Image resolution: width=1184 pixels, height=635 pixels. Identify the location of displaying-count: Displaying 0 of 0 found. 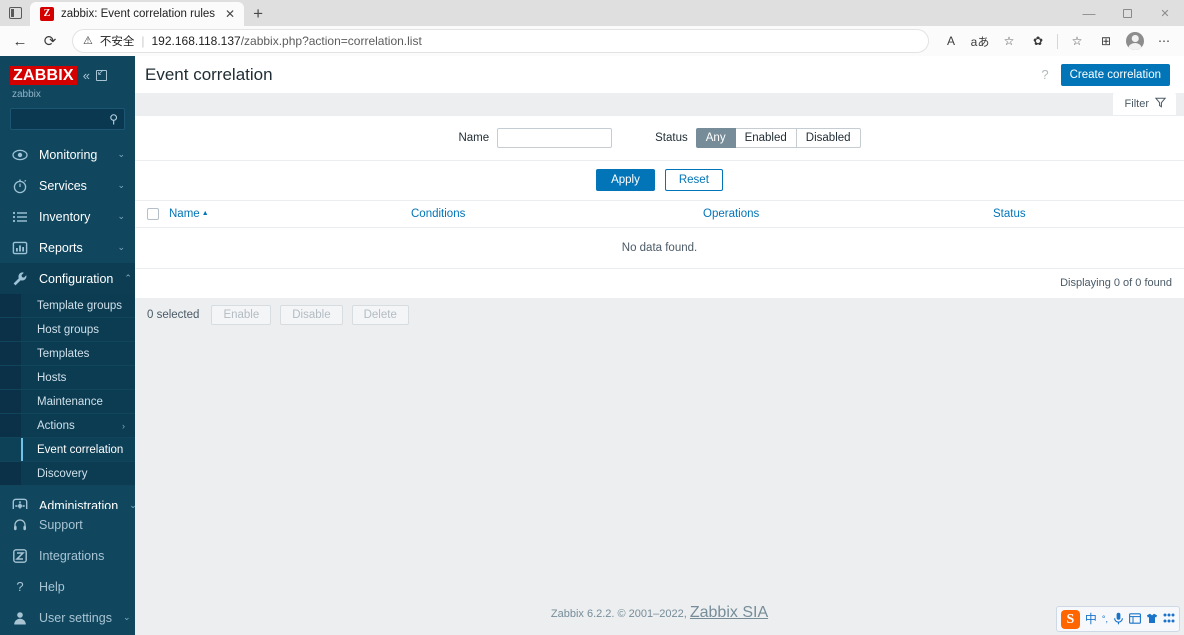
(1116, 283).